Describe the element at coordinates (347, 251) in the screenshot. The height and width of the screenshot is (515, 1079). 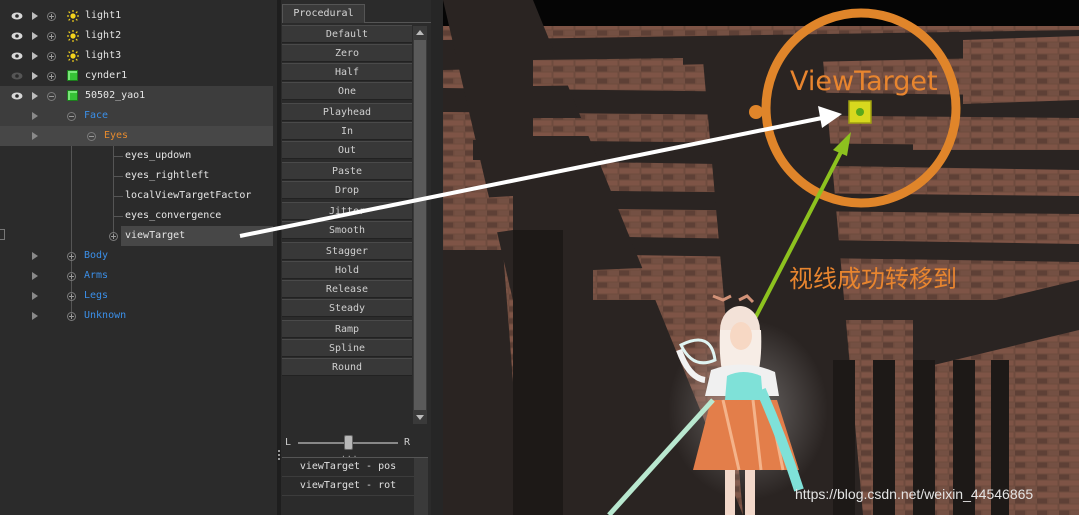
I see `stagger-button: Stagger` at that location.